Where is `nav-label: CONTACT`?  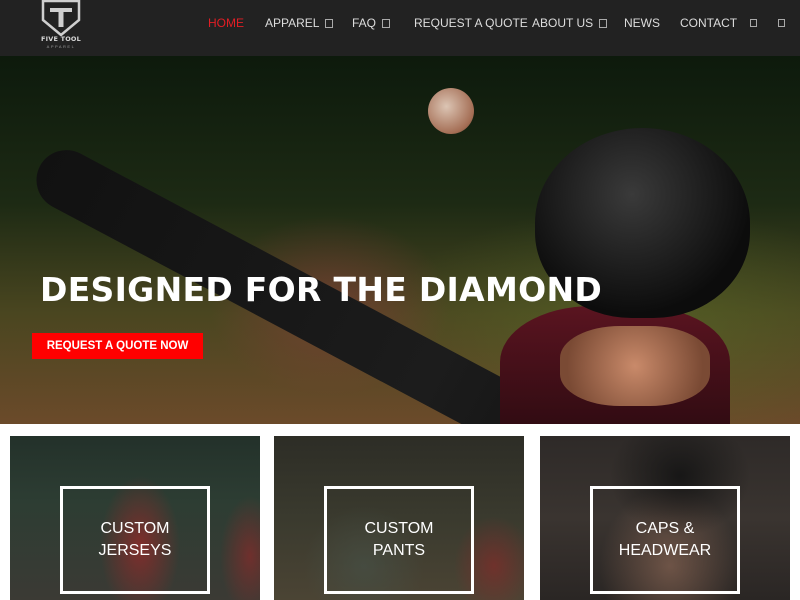
nav-label: CONTACT is located at coordinates (709, 23).